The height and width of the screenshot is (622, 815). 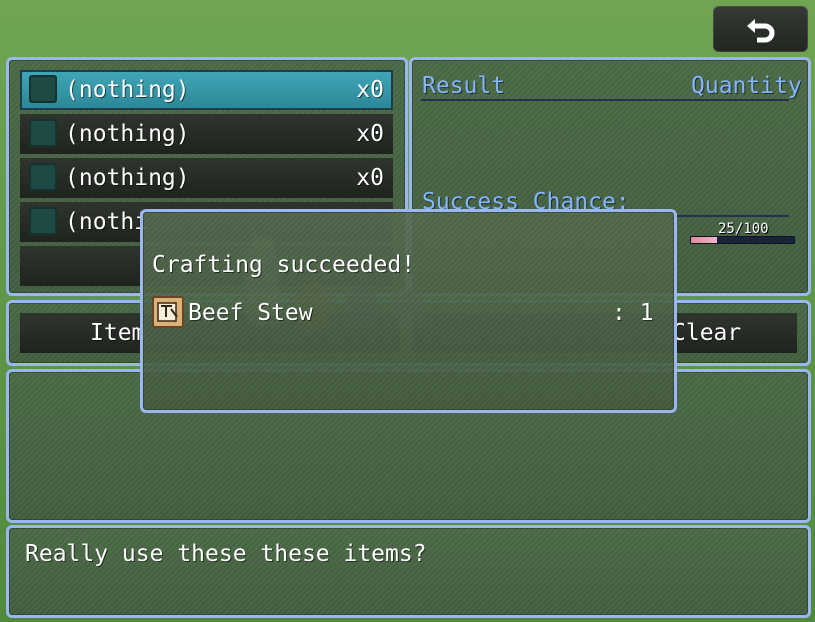 I want to click on quantity-header: Quantity, so click(x=746, y=86).